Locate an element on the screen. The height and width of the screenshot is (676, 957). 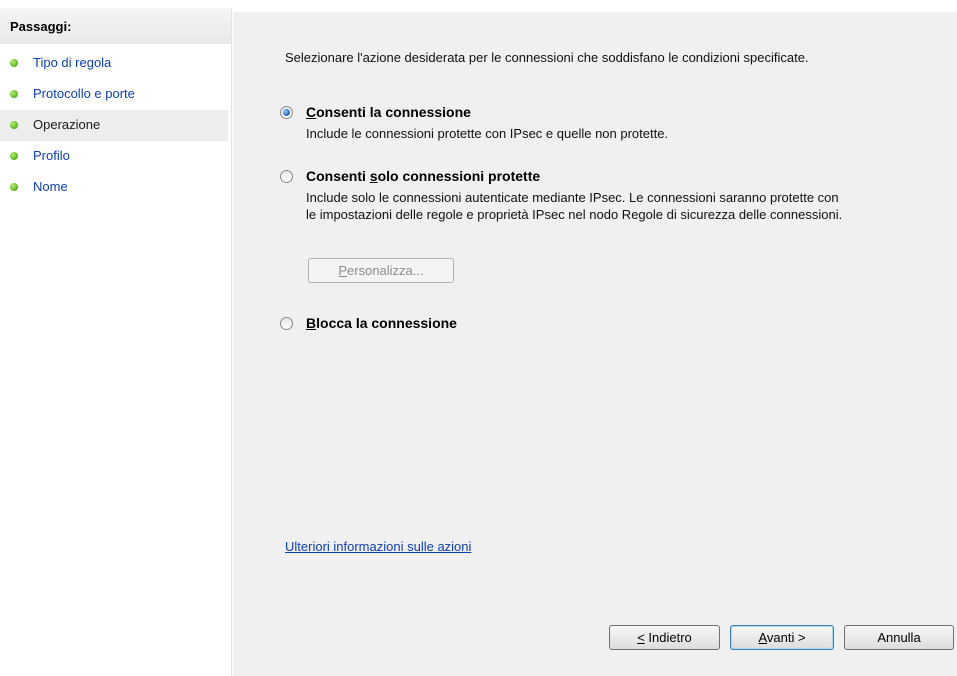
step-label: Nome is located at coordinates (50, 186).